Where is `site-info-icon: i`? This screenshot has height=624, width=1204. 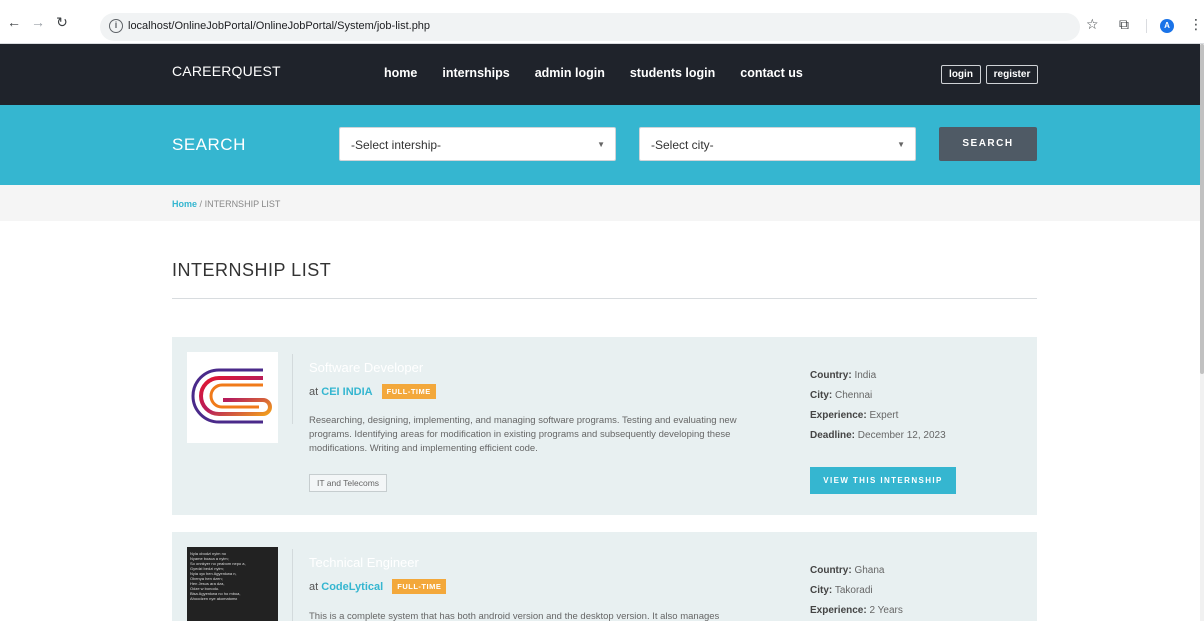
site-info-icon: i is located at coordinates (116, 26).